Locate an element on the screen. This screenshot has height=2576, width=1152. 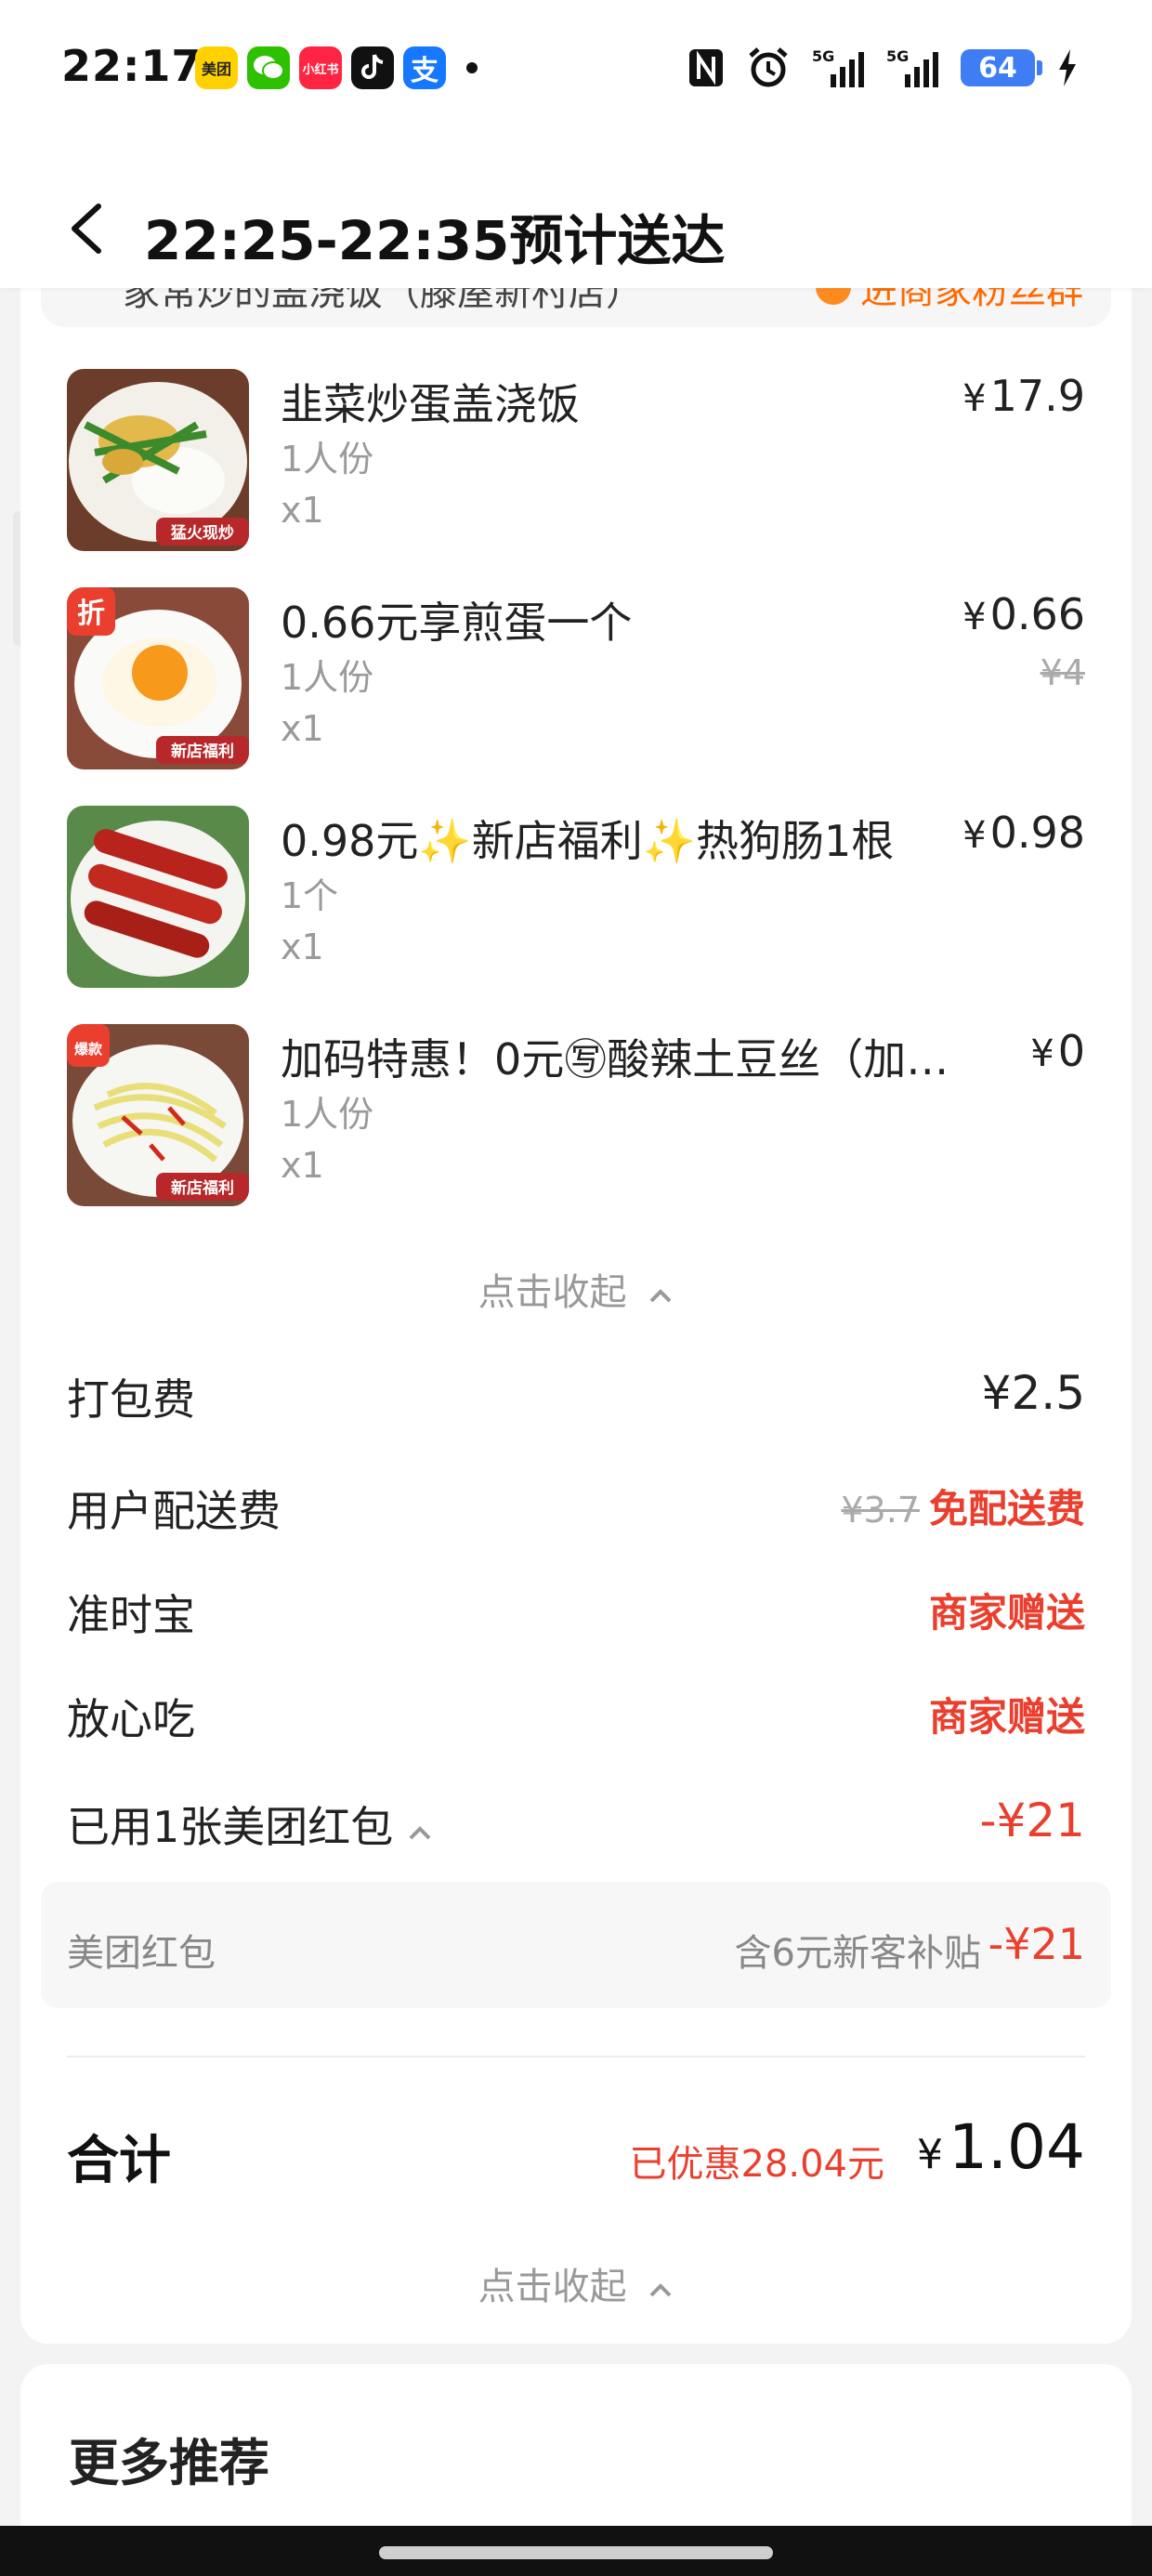
free-delivery-label: 免配送费 is located at coordinates (1006, 1508).